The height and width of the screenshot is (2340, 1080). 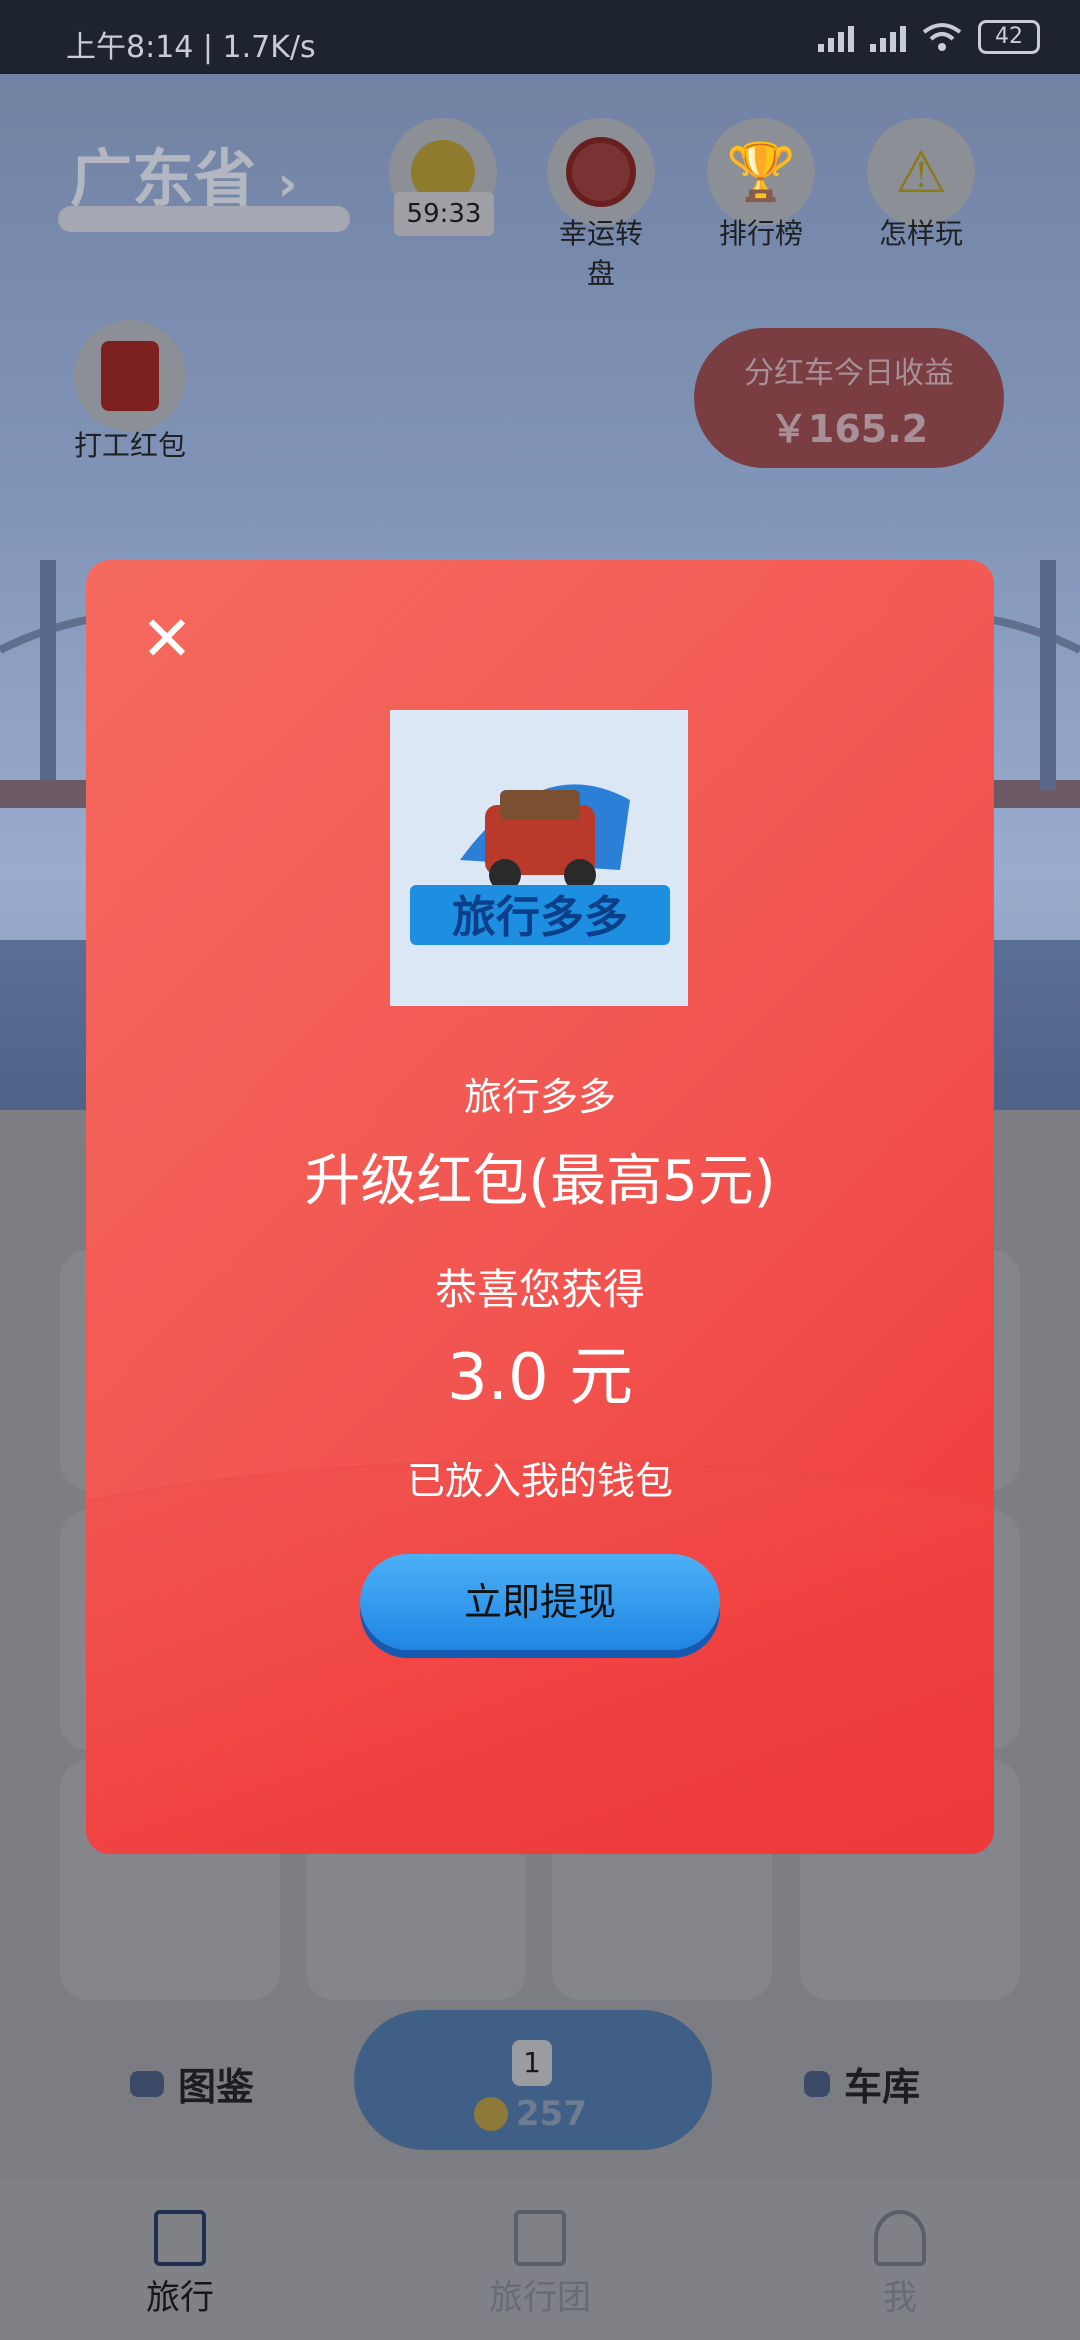 I want to click on wallet-note: 已放入我的钱包, so click(x=539, y=1481).